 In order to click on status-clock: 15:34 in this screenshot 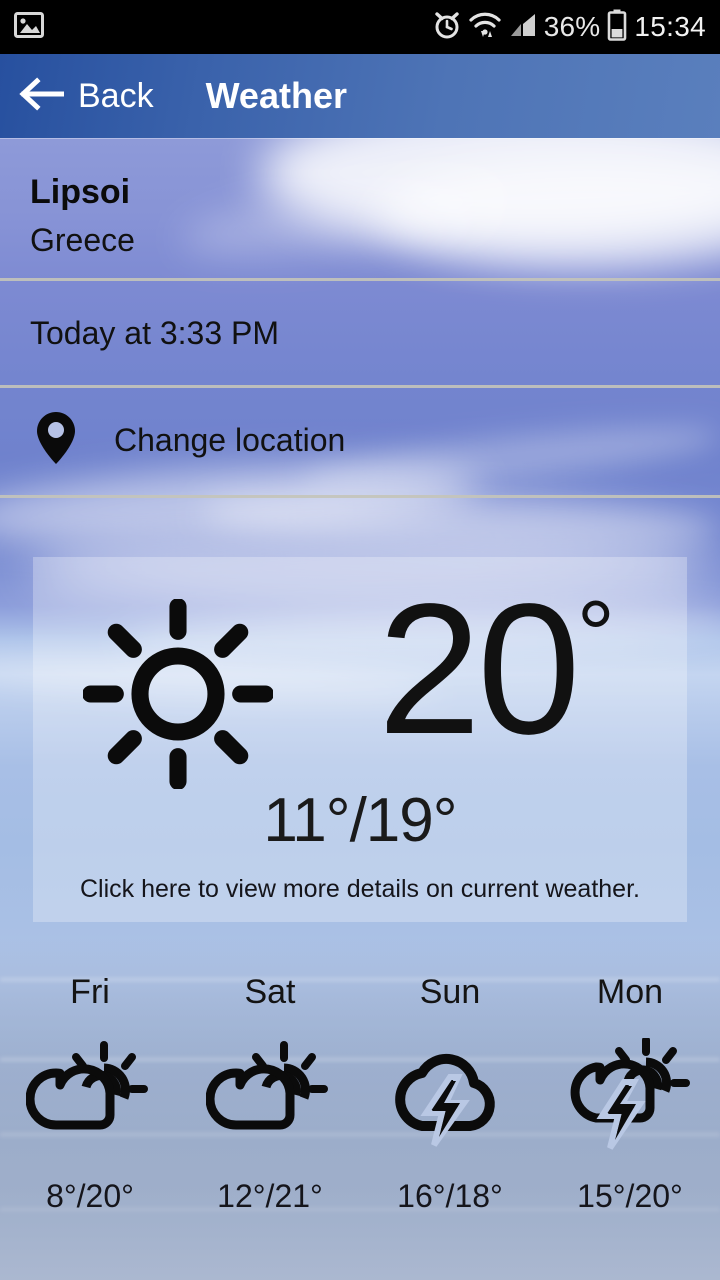, I will do `click(670, 26)`.